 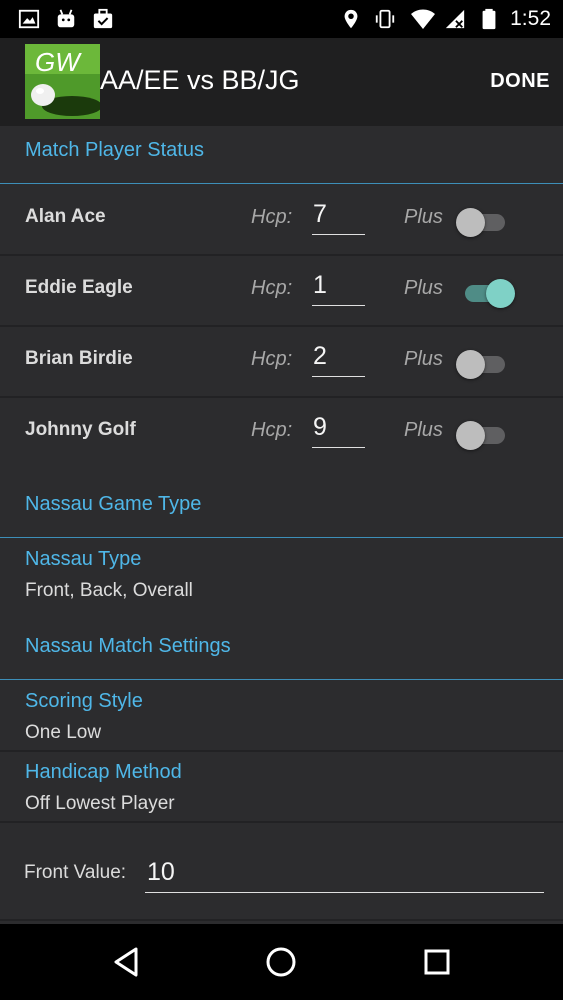 I want to click on player-row-eddie-eagle: Eddie Eagle Hcp: 1 Plus, so click(x=281, y=290).